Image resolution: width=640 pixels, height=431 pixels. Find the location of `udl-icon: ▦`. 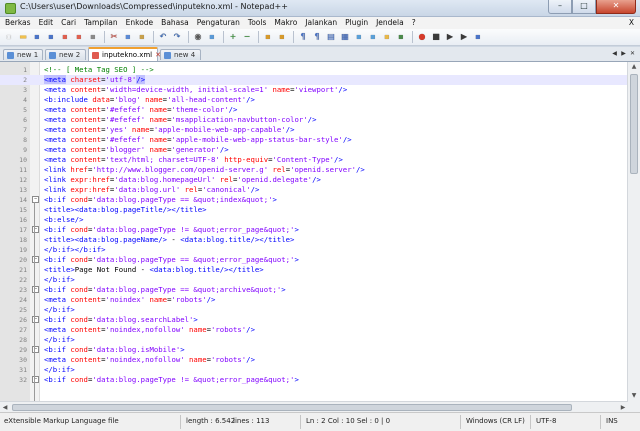

udl-icon: ▦ is located at coordinates (345, 37).